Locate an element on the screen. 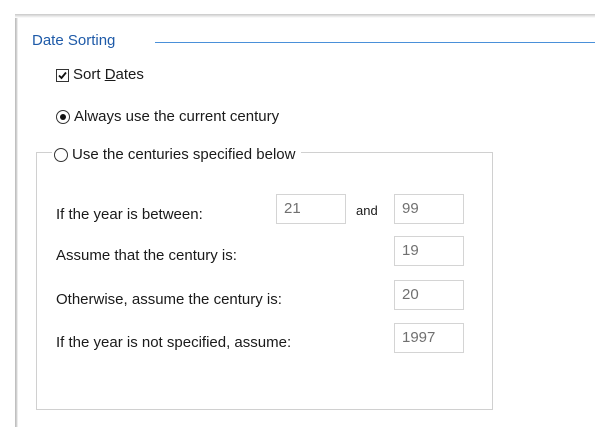 The image size is (595, 427). use-specified-centuries-radio is located at coordinates (61, 155).